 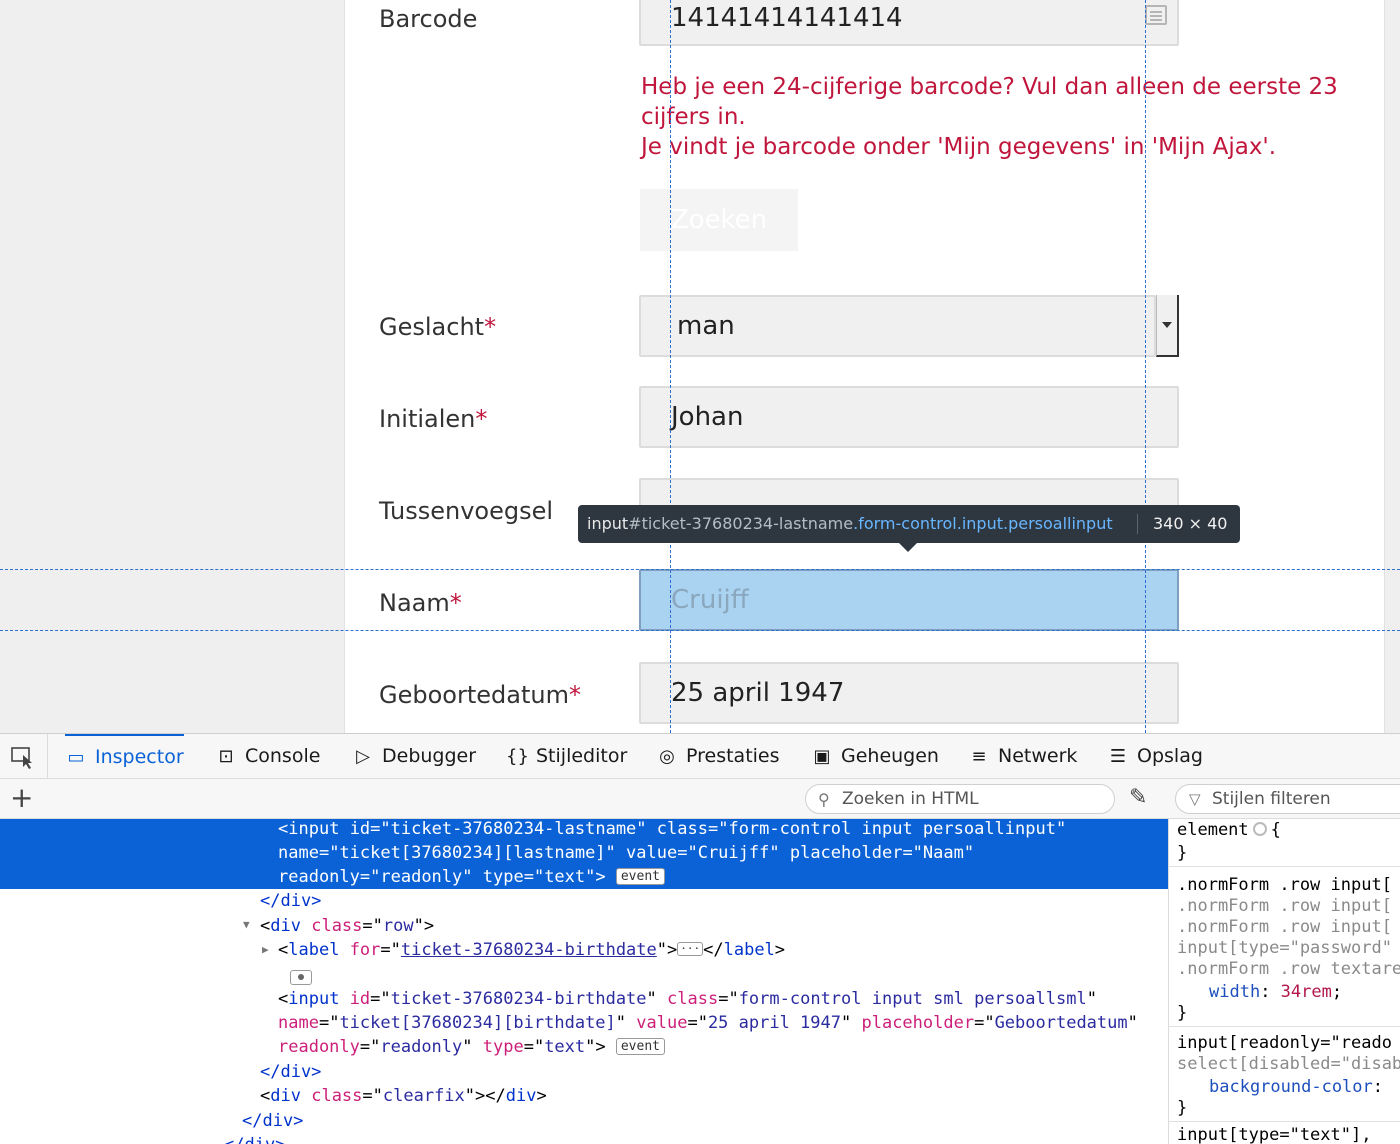 I want to click on rule-selector: input[type="text"],, so click(x=1274, y=1134).